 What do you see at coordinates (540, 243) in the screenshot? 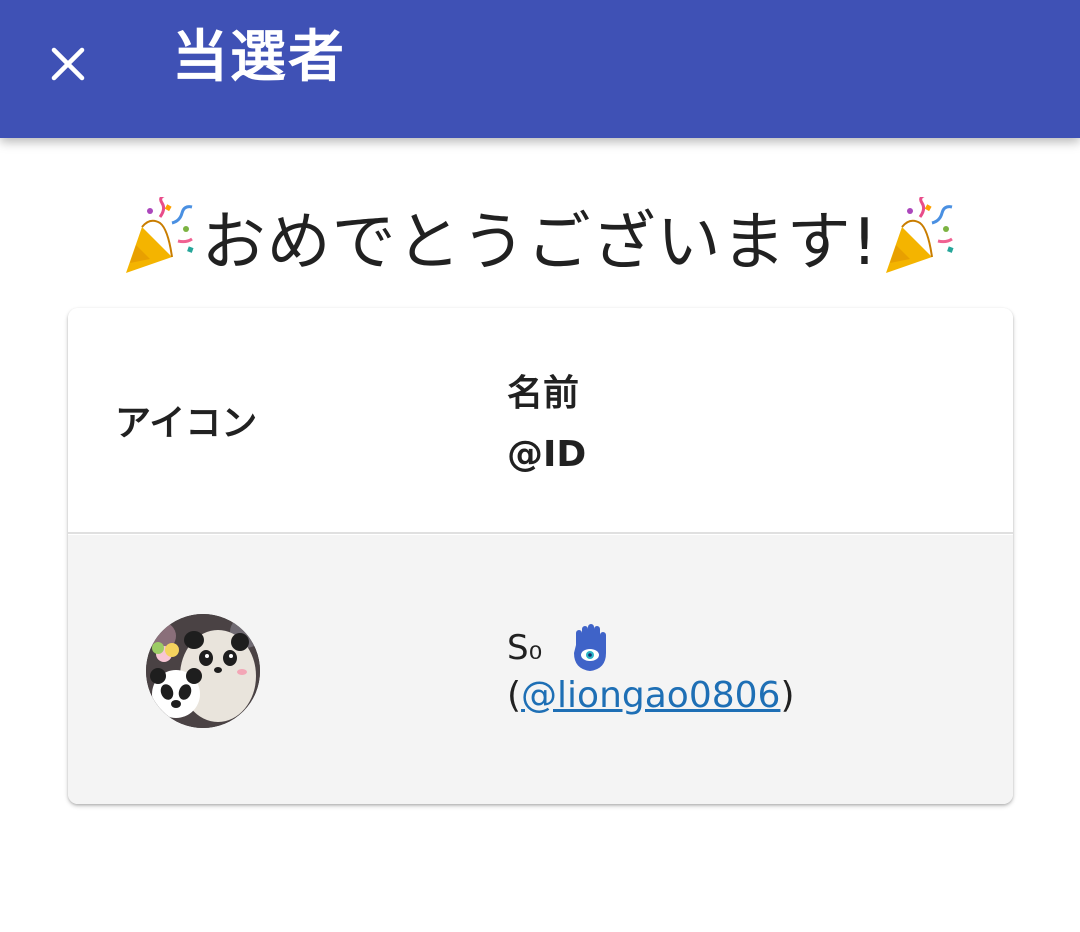
I see `congrats-text: おめでとうございます!` at bounding box center [540, 243].